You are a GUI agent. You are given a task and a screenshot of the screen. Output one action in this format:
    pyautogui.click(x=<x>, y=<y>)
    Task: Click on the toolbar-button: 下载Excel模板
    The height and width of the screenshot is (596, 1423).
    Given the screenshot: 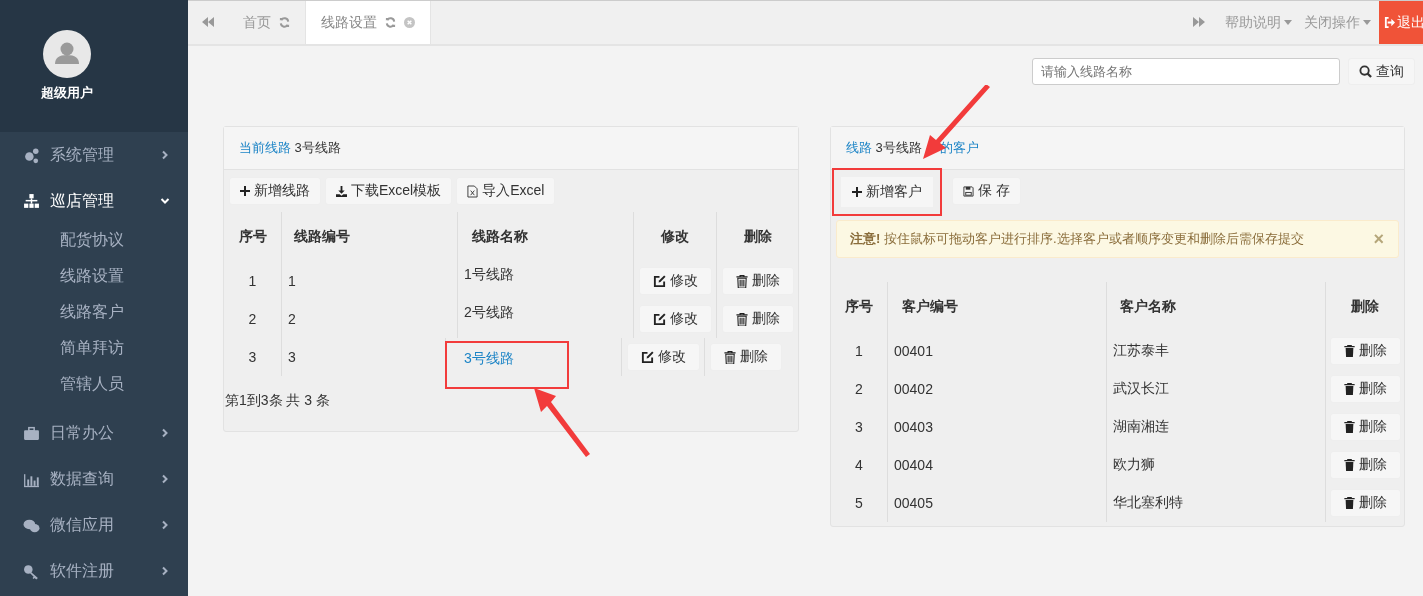 What is the action you would take?
    pyautogui.click(x=389, y=191)
    